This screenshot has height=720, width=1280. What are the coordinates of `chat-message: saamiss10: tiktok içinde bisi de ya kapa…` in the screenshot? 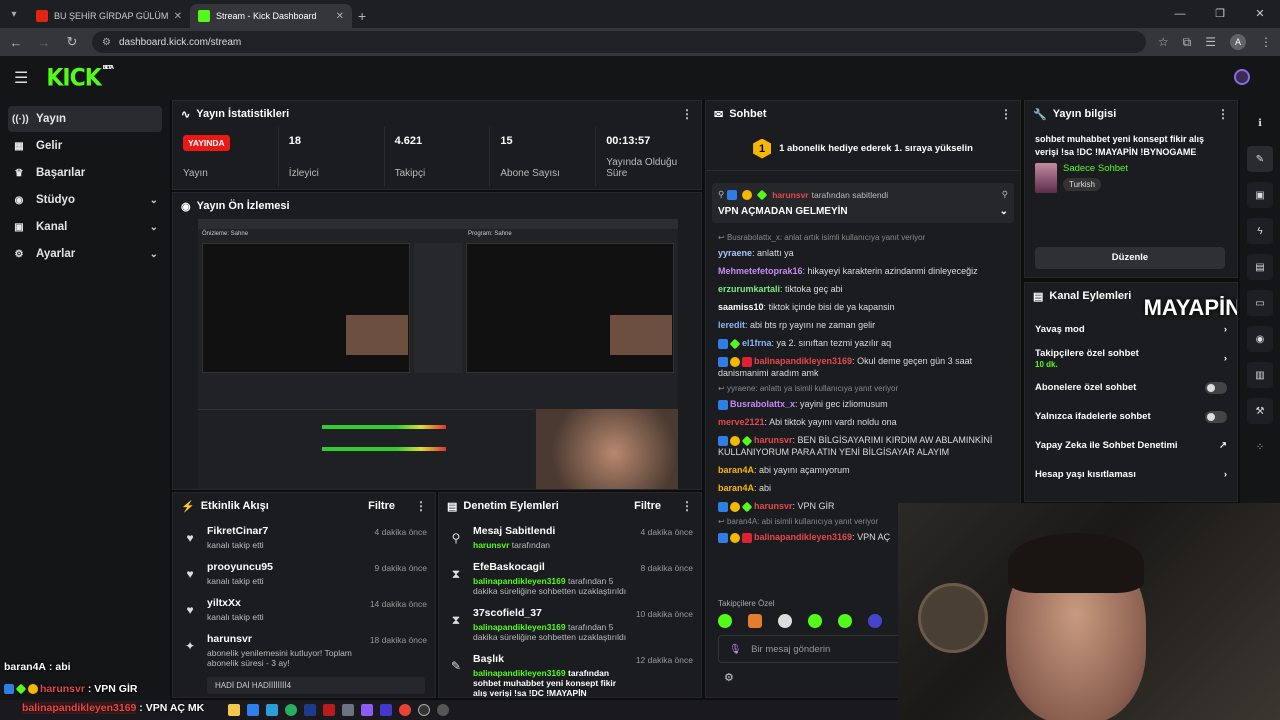 It's located at (863, 307).